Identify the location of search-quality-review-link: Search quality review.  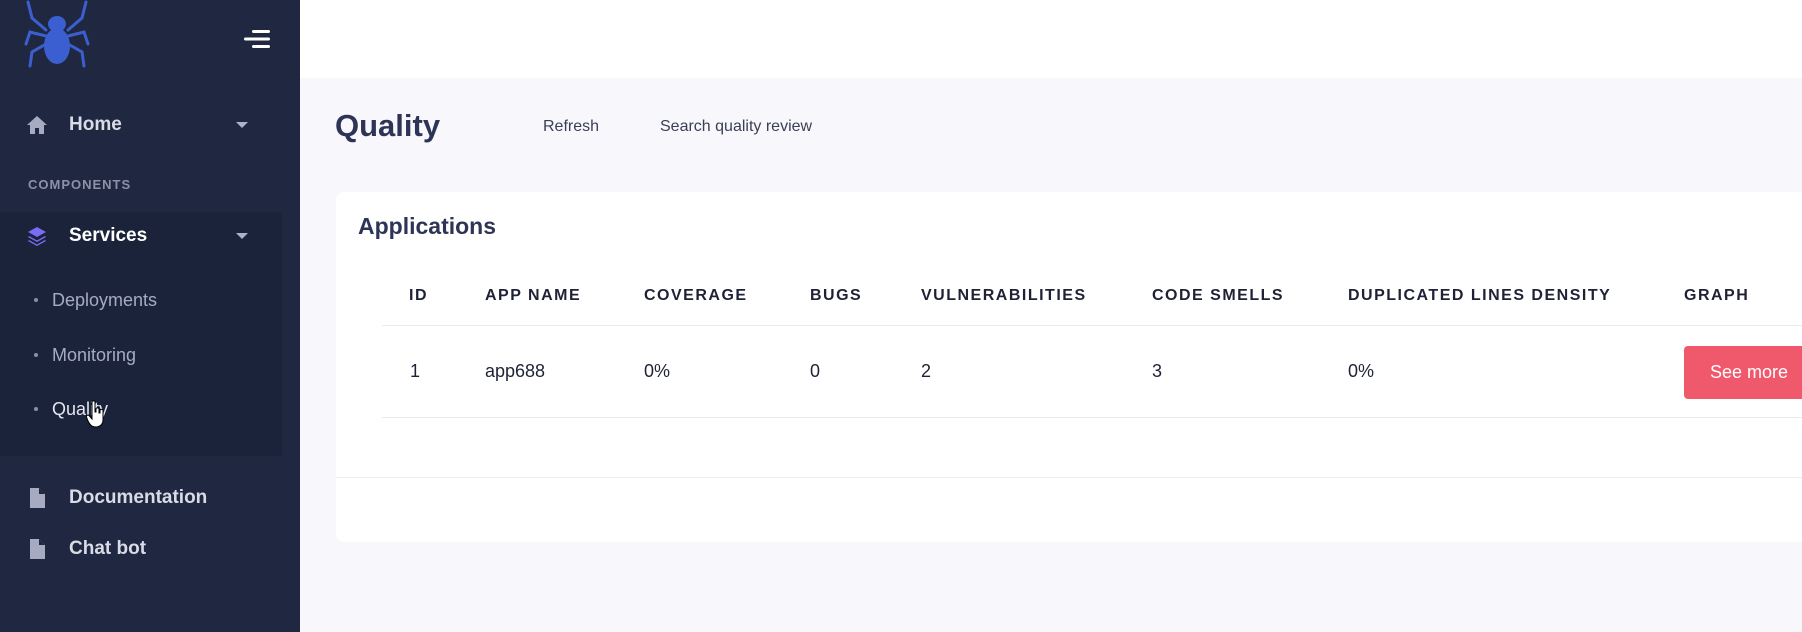
(736, 127).